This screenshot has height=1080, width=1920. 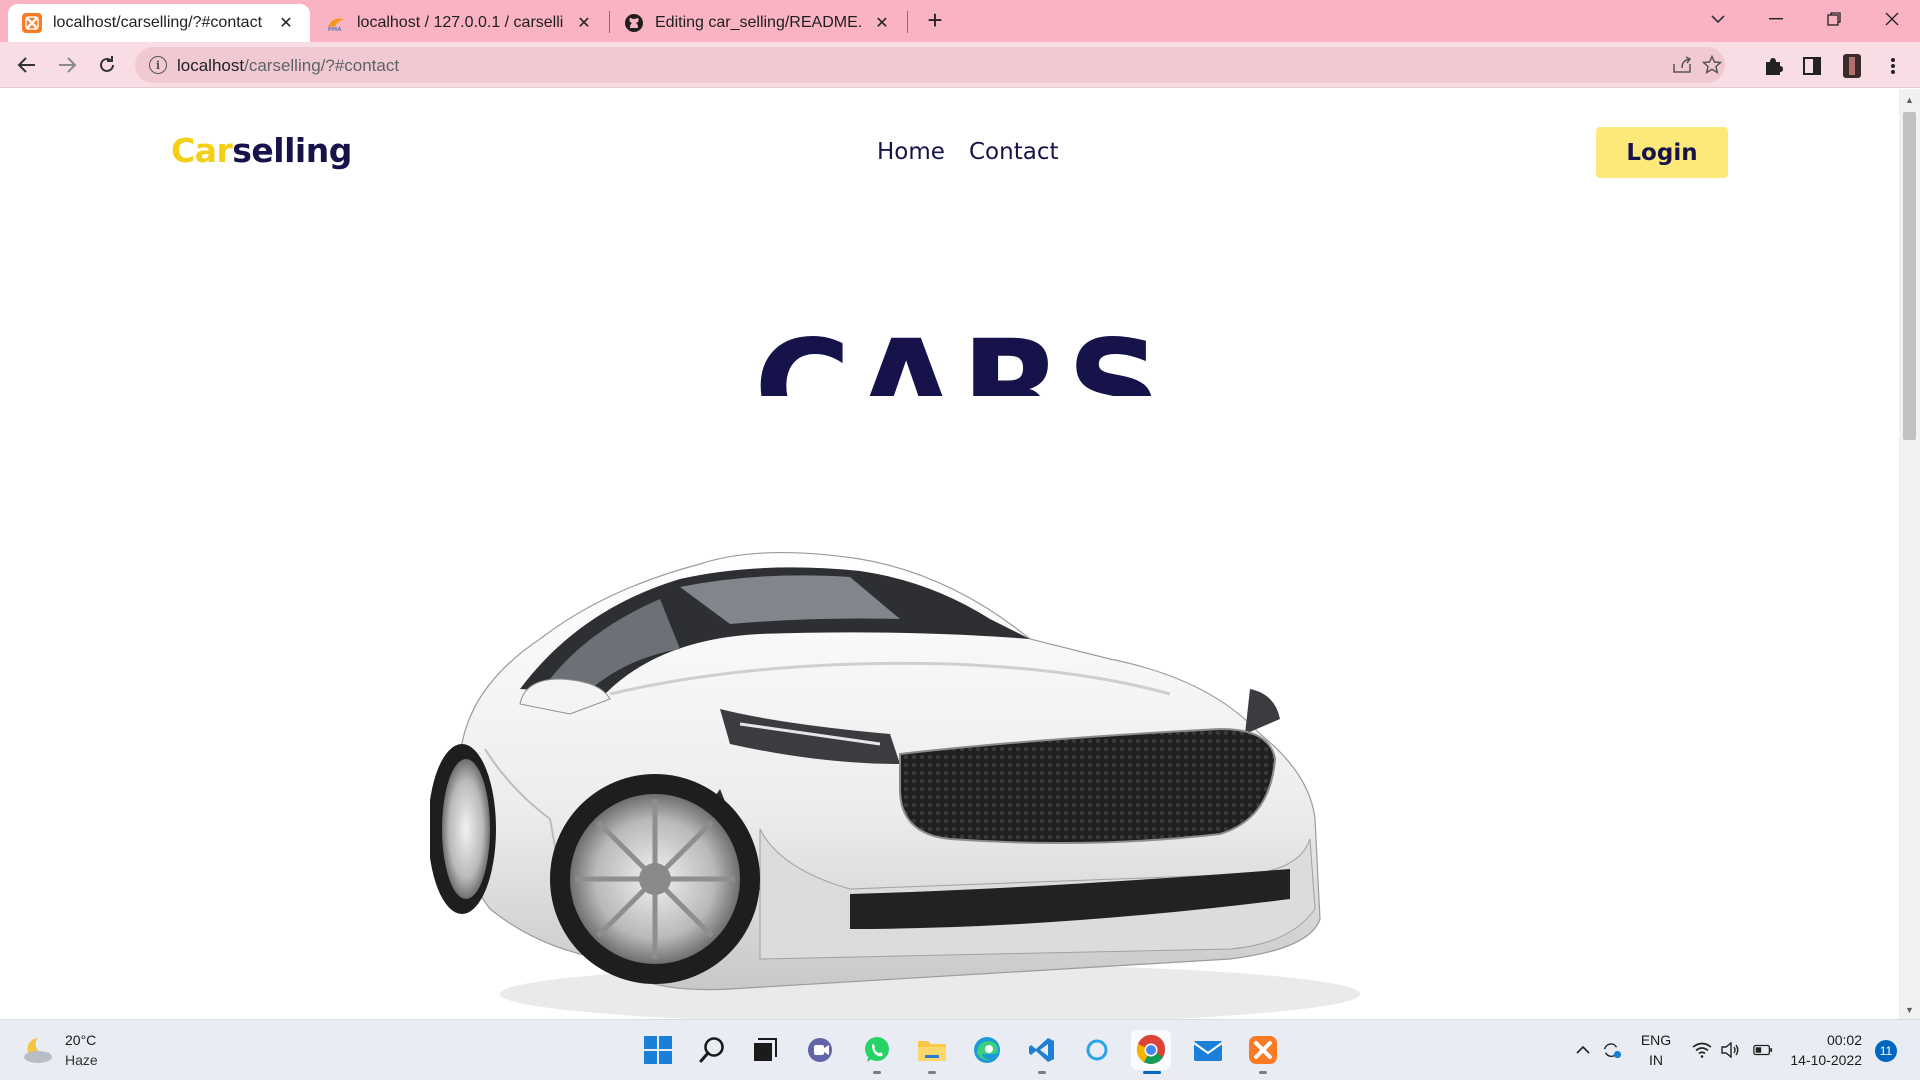 I want to click on nav-home-link: Home, so click(x=911, y=152).